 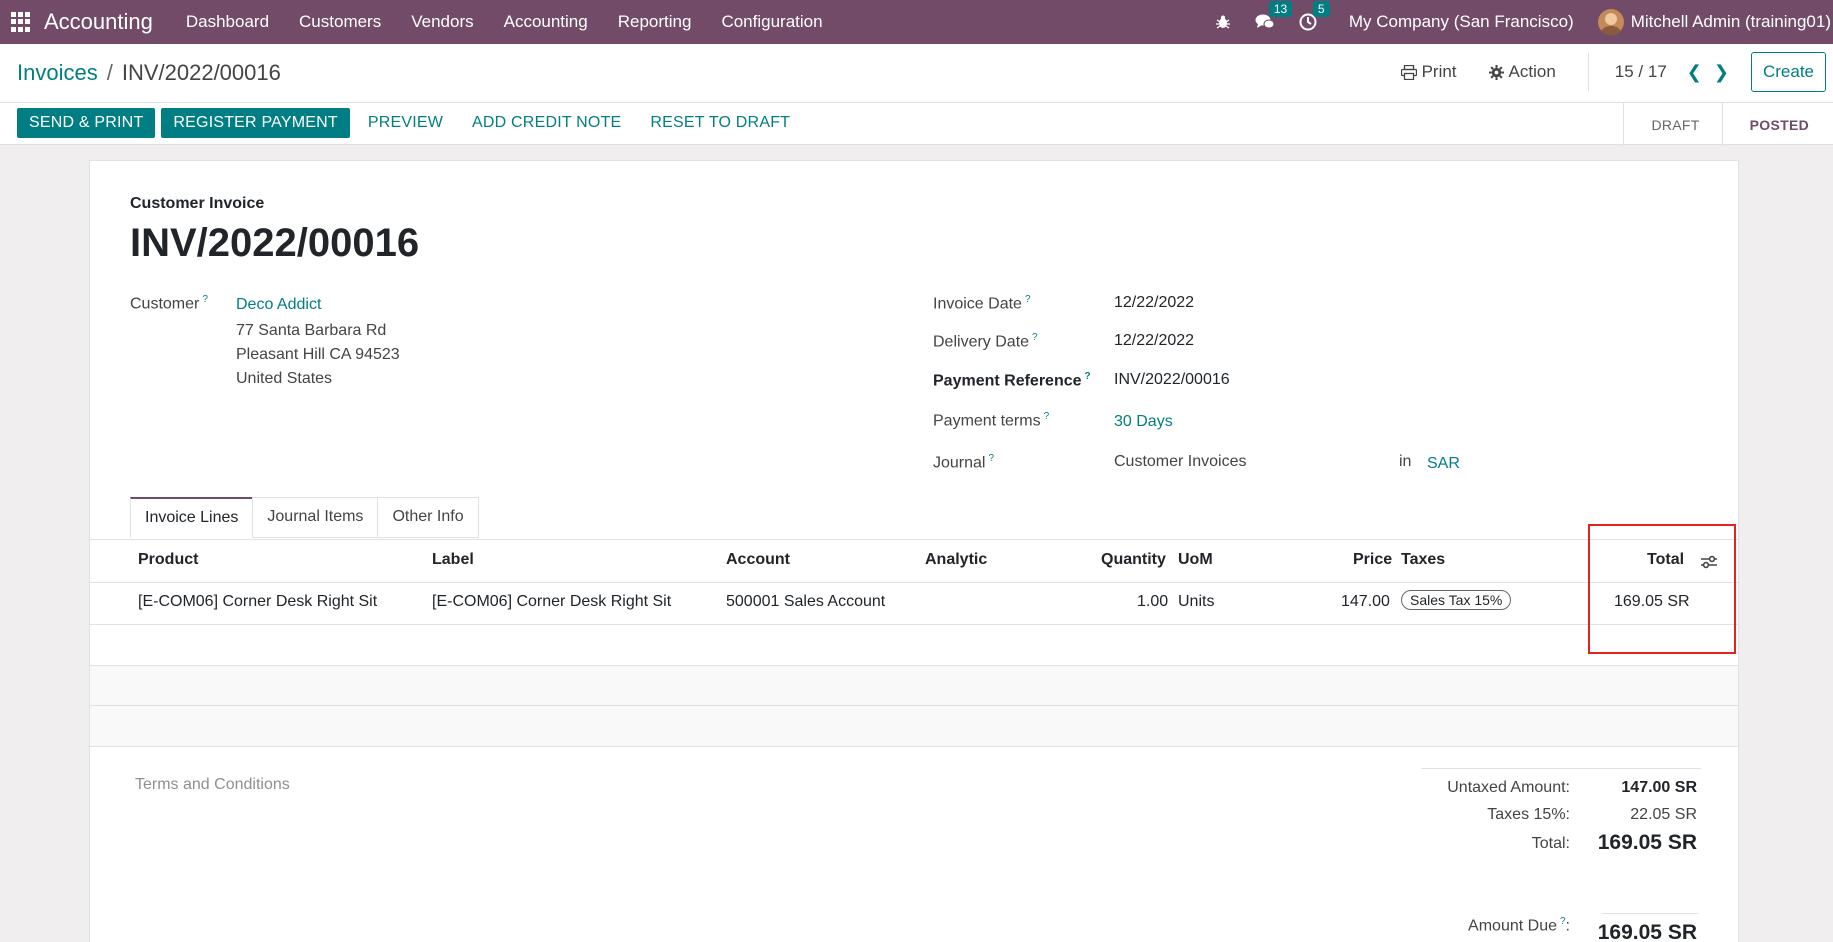 What do you see at coordinates (442, 22) in the screenshot?
I see `menu-item-vendors: Vendors` at bounding box center [442, 22].